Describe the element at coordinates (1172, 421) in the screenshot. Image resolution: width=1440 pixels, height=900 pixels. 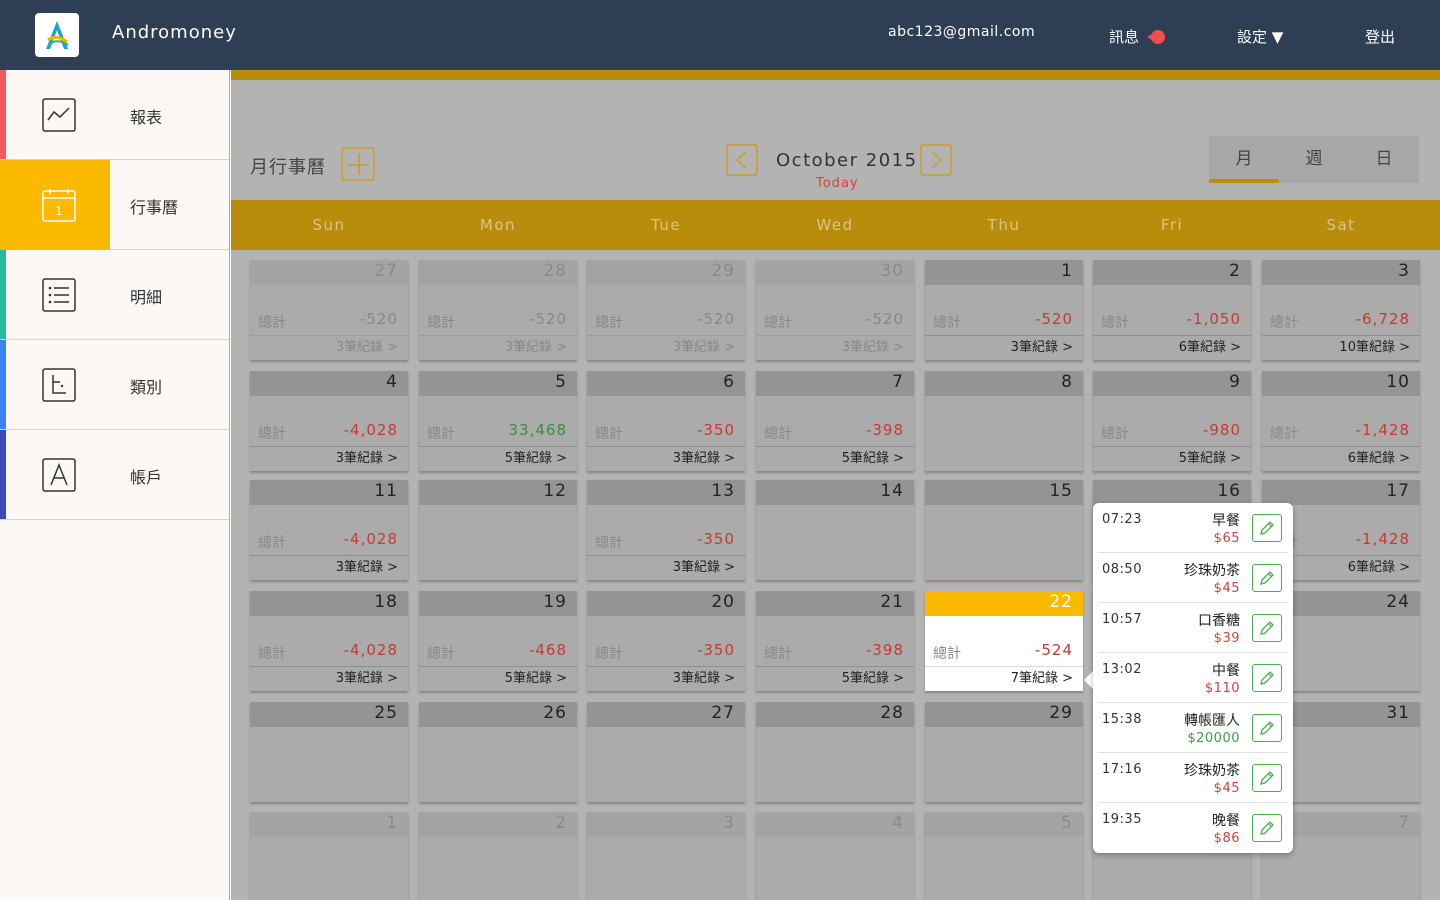
I see `day-cell: 9 總計 -980 5筆紀錄 >` at that location.